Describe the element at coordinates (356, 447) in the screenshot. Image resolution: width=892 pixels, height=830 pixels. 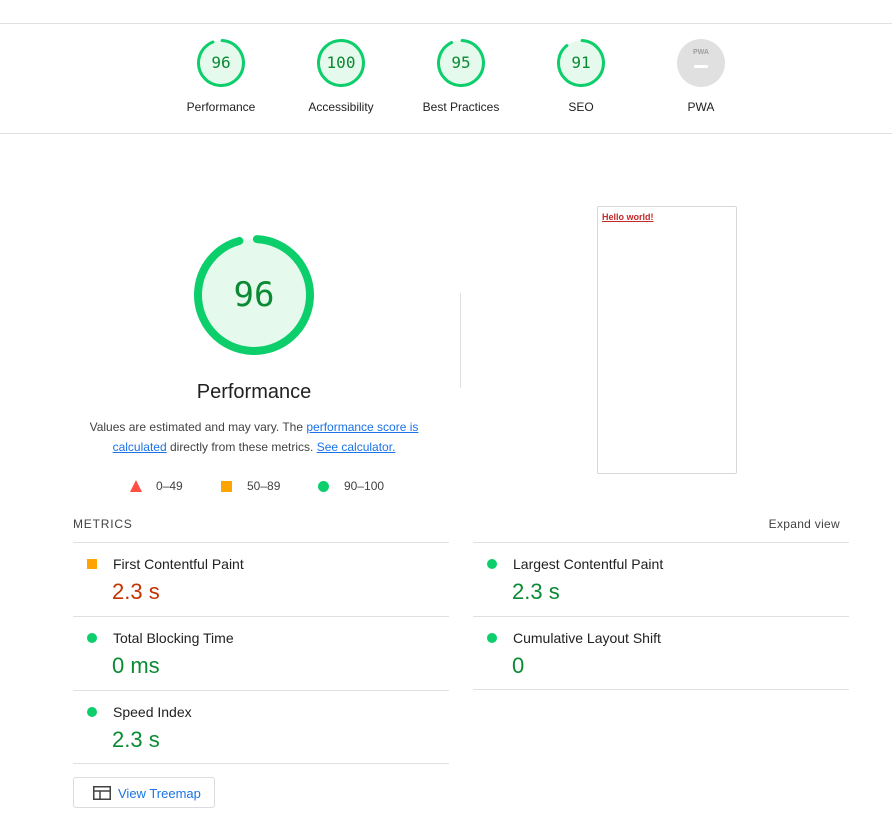
I see `see-calculator-link: See calculator.` at that location.